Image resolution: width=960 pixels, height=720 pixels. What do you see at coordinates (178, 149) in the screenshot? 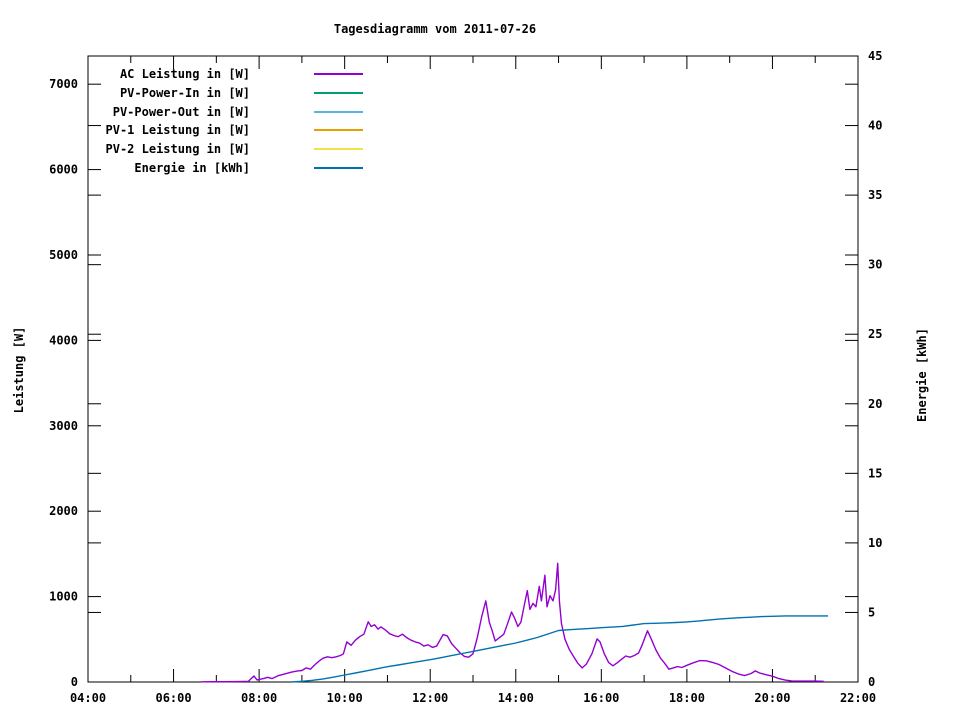
I see `legend-label: PV-2 Leistung in [W]` at bounding box center [178, 149].